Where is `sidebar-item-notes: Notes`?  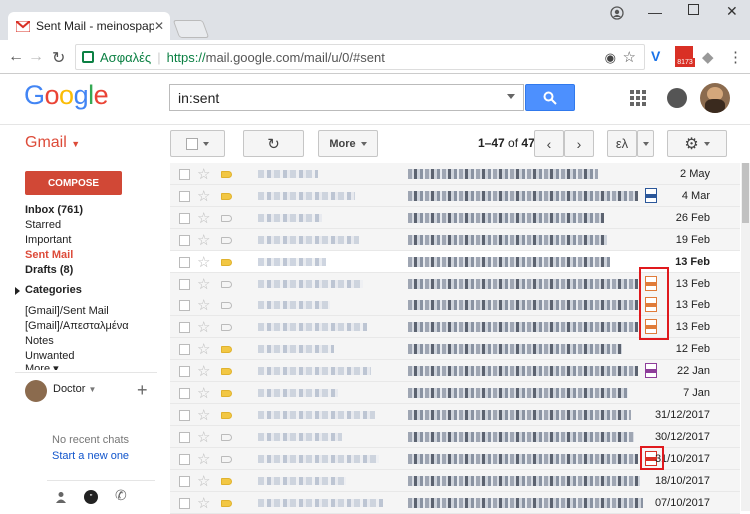 sidebar-item-notes: Notes is located at coordinates (39, 341).